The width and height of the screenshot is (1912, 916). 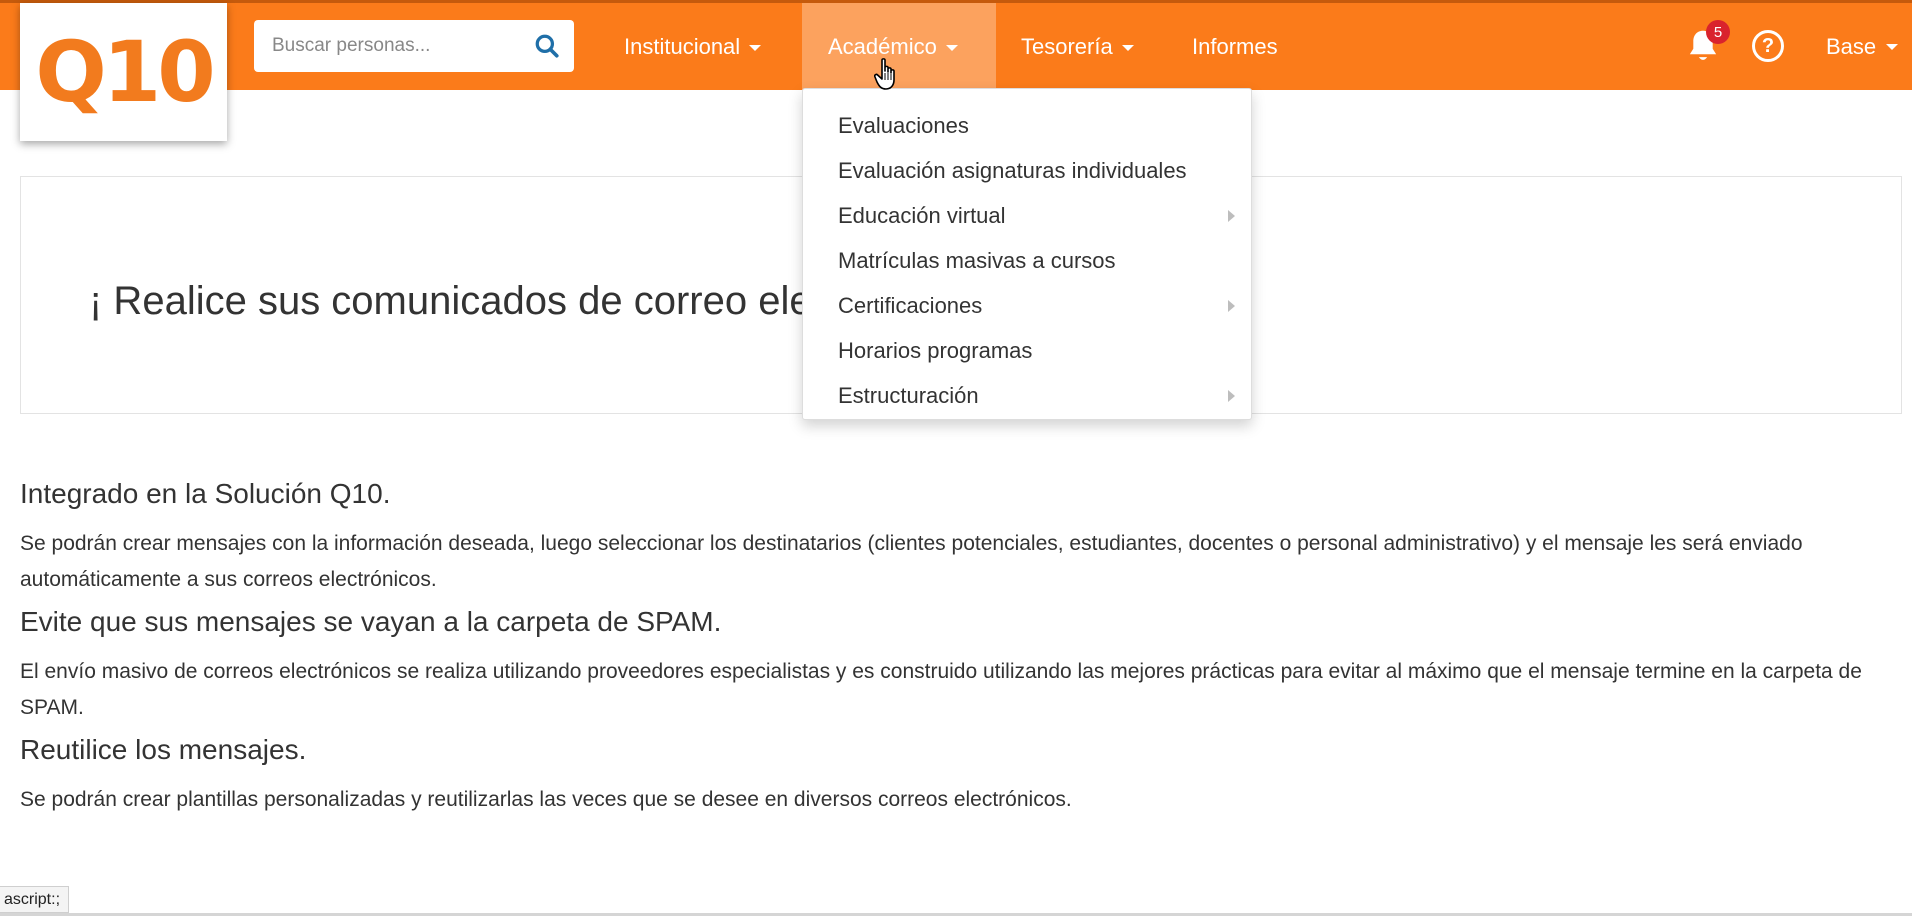 I want to click on q10-logo: Q10, so click(x=123, y=72).